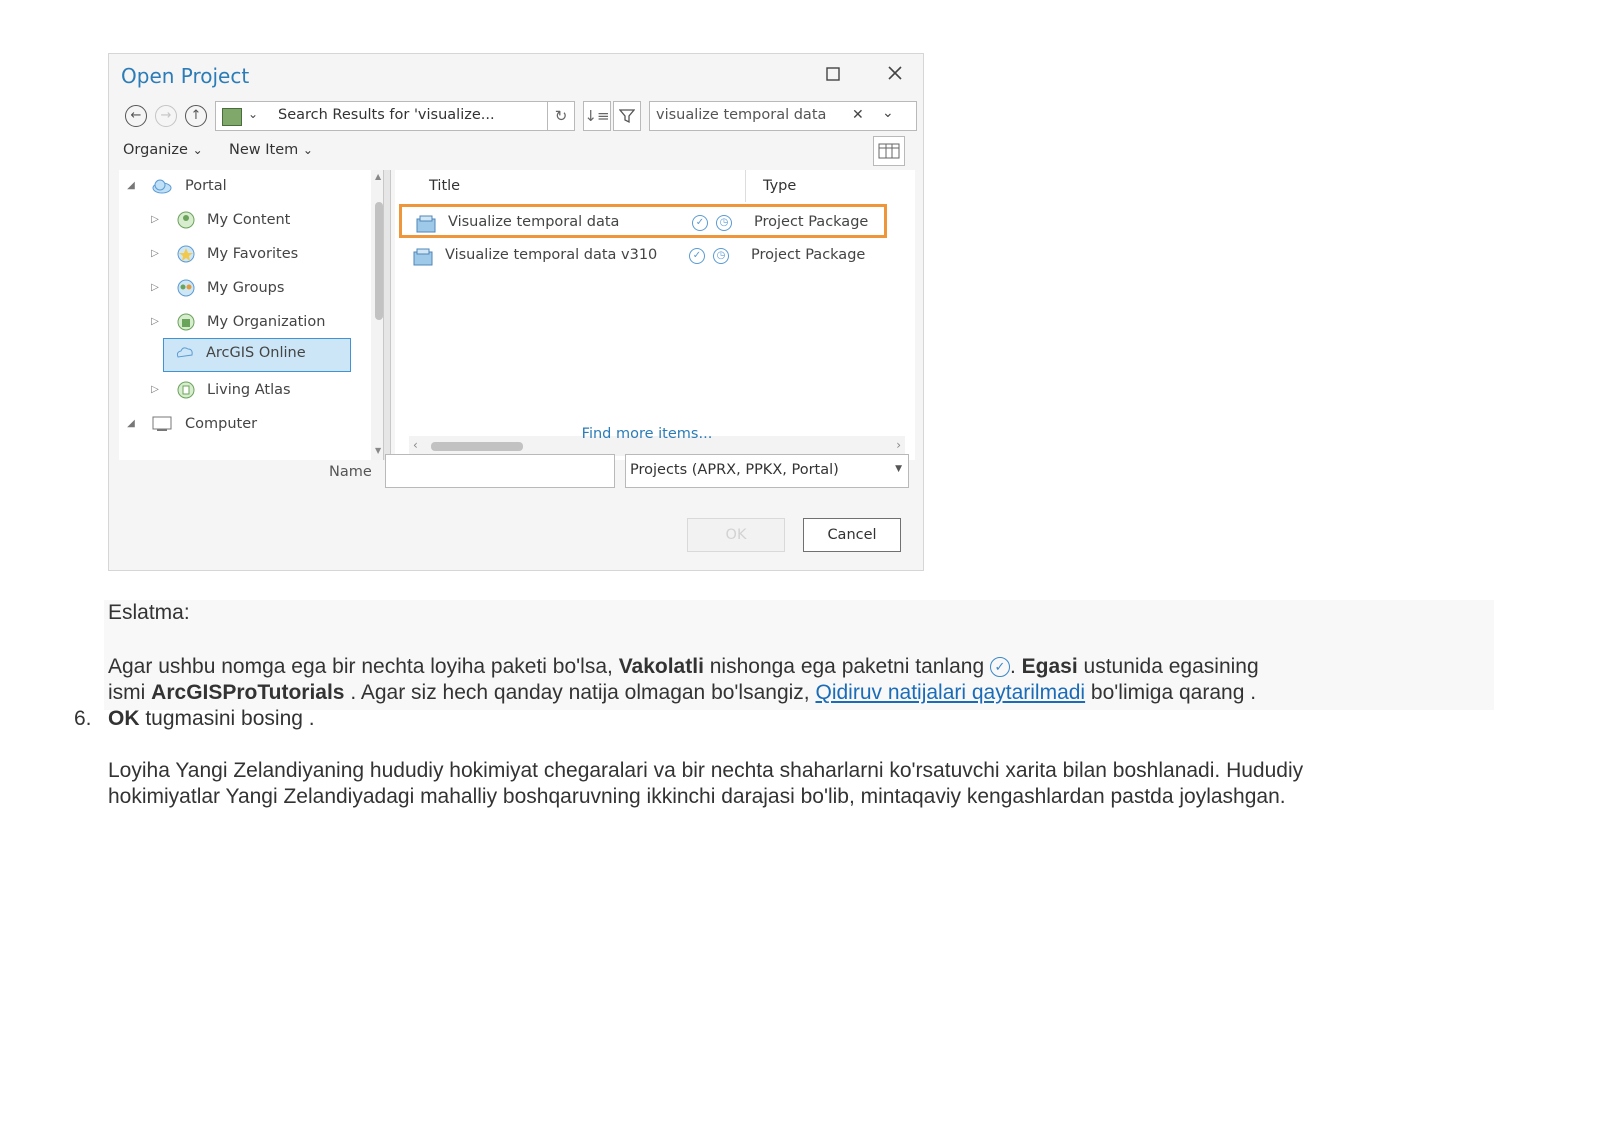  What do you see at coordinates (83, 718) in the screenshot?
I see `step-number: 6.` at bounding box center [83, 718].